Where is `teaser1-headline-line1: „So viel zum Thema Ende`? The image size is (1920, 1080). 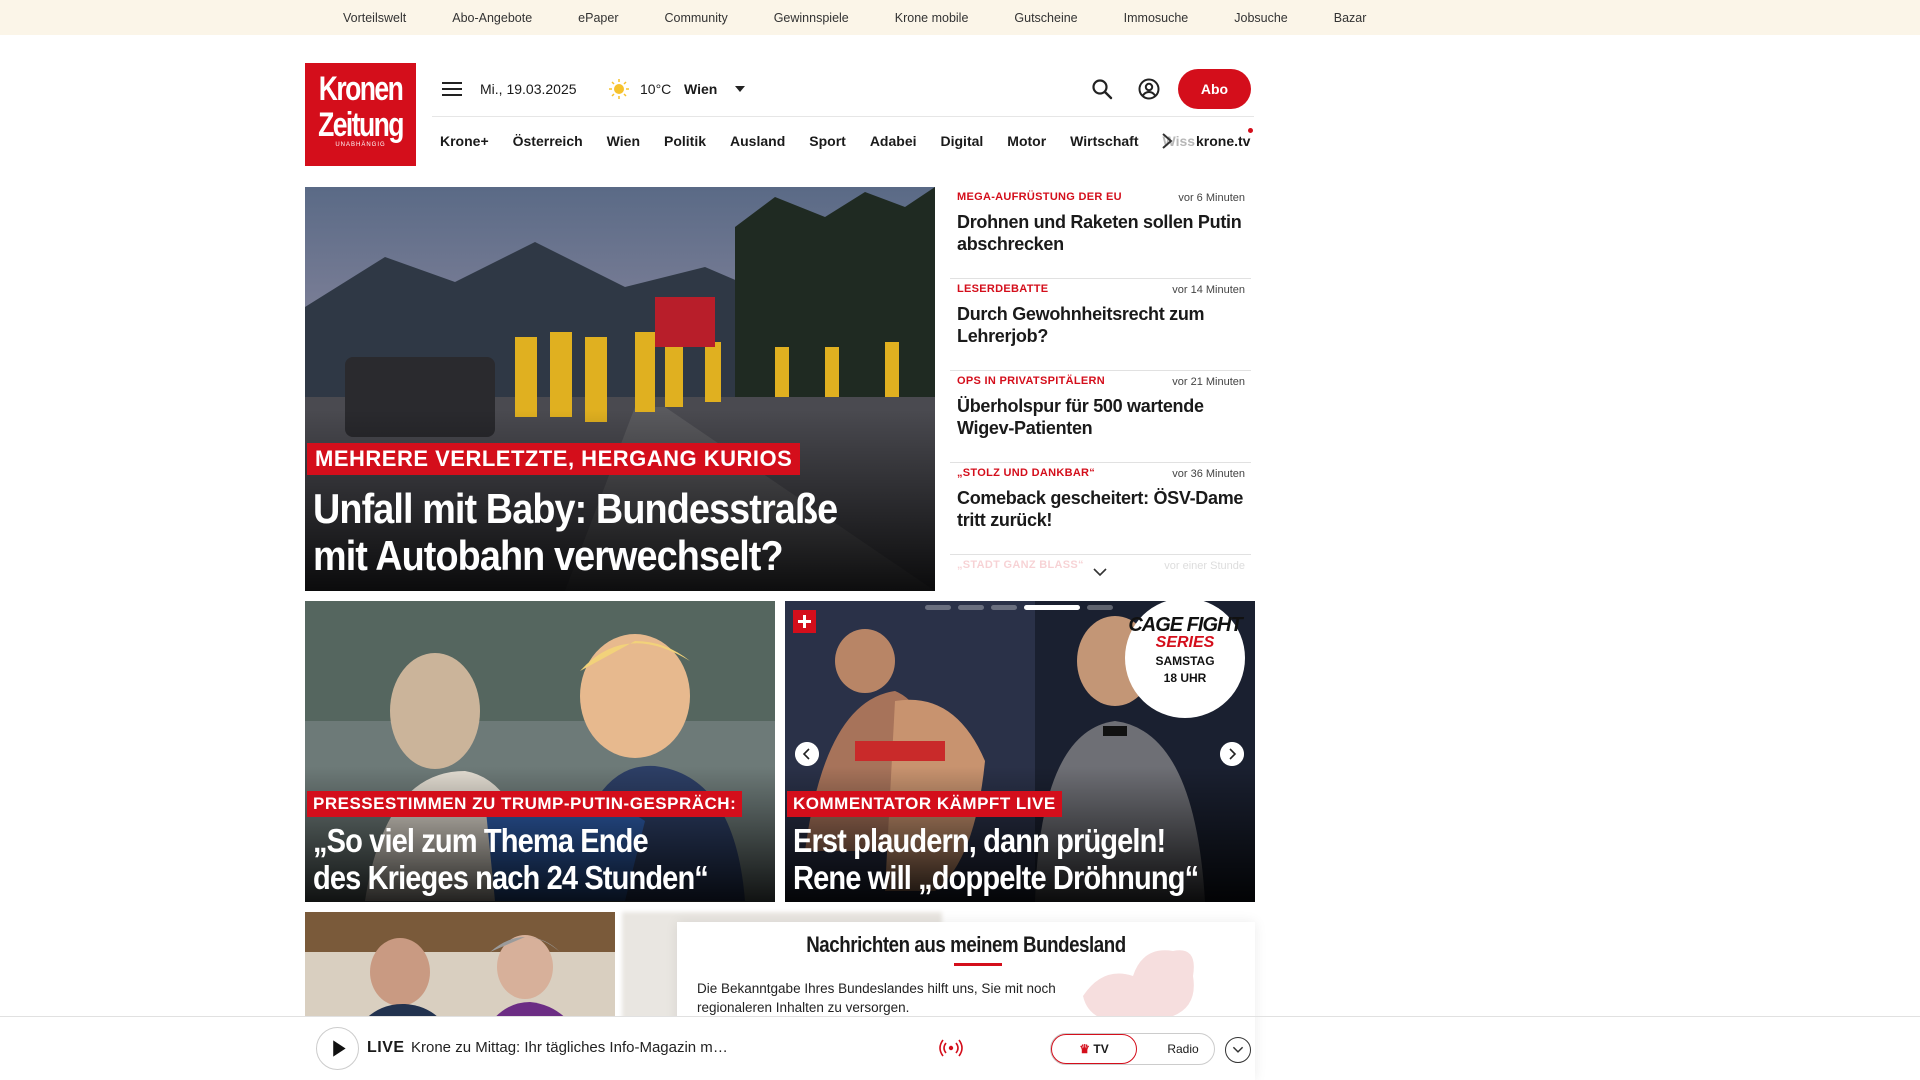
teaser1-headline-line1: „So viel zum Thema Ende is located at coordinates (481, 840).